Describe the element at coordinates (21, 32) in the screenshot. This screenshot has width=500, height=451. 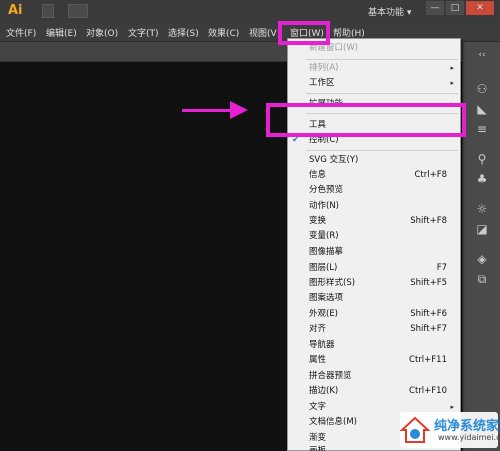
I see `menu-file: 文件(F)` at that location.